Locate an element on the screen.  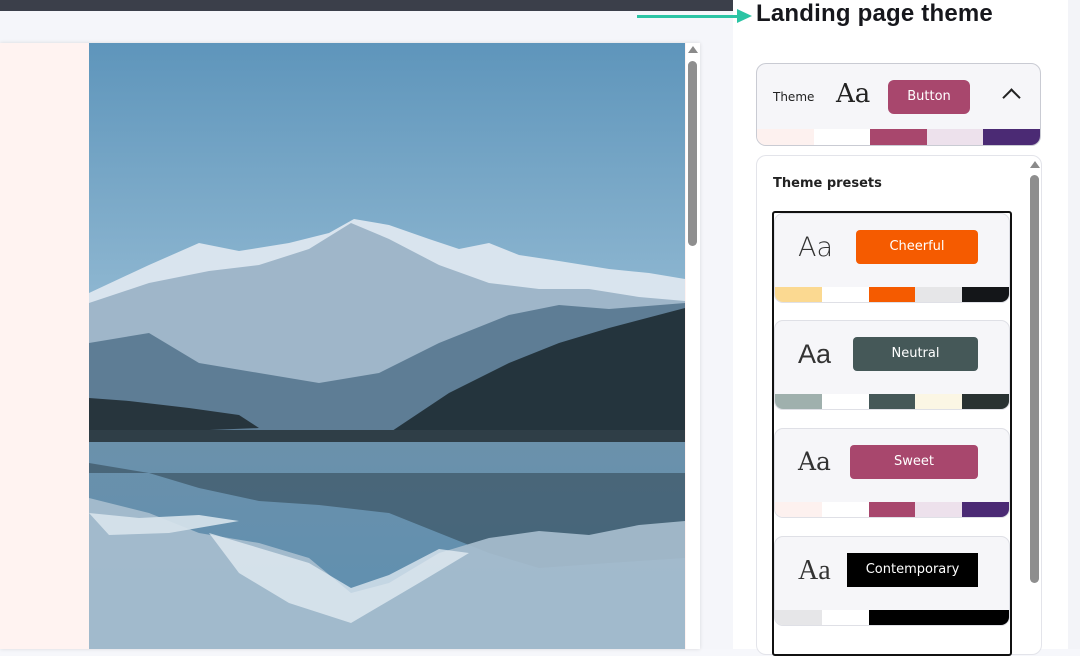
theme-color-swatches is located at coordinates (898, 137).